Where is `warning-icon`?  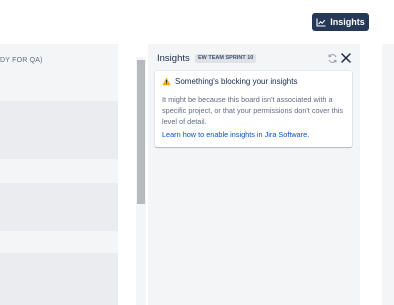 warning-icon is located at coordinates (166, 81).